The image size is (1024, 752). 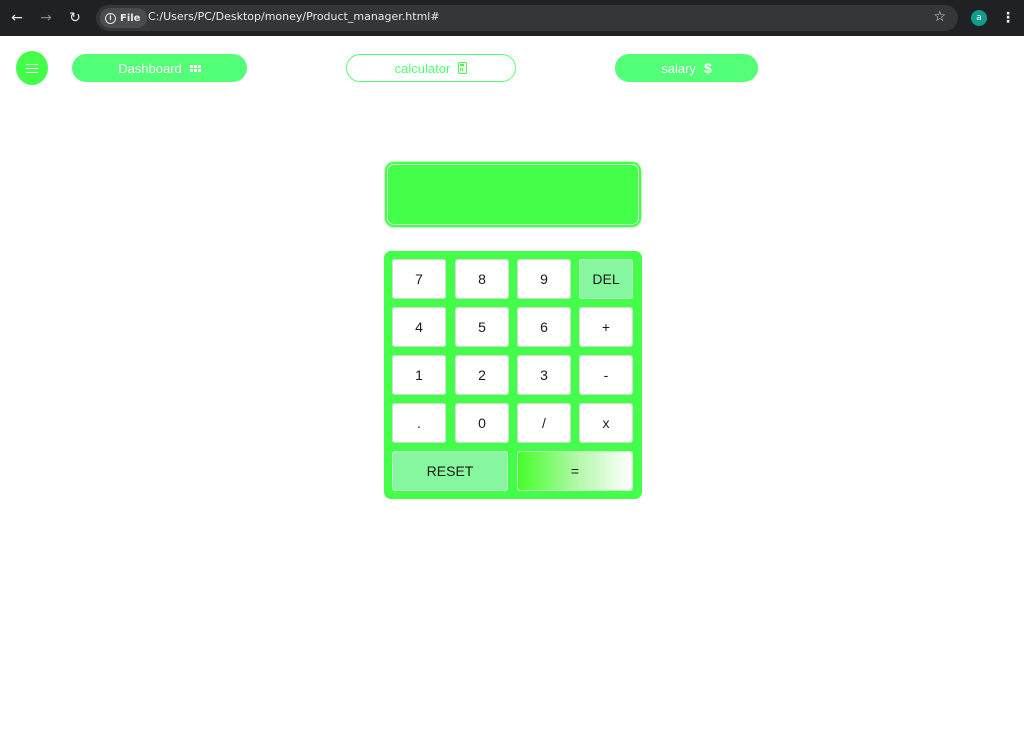 What do you see at coordinates (130, 18) in the screenshot?
I see `file-chip-label: File` at bounding box center [130, 18].